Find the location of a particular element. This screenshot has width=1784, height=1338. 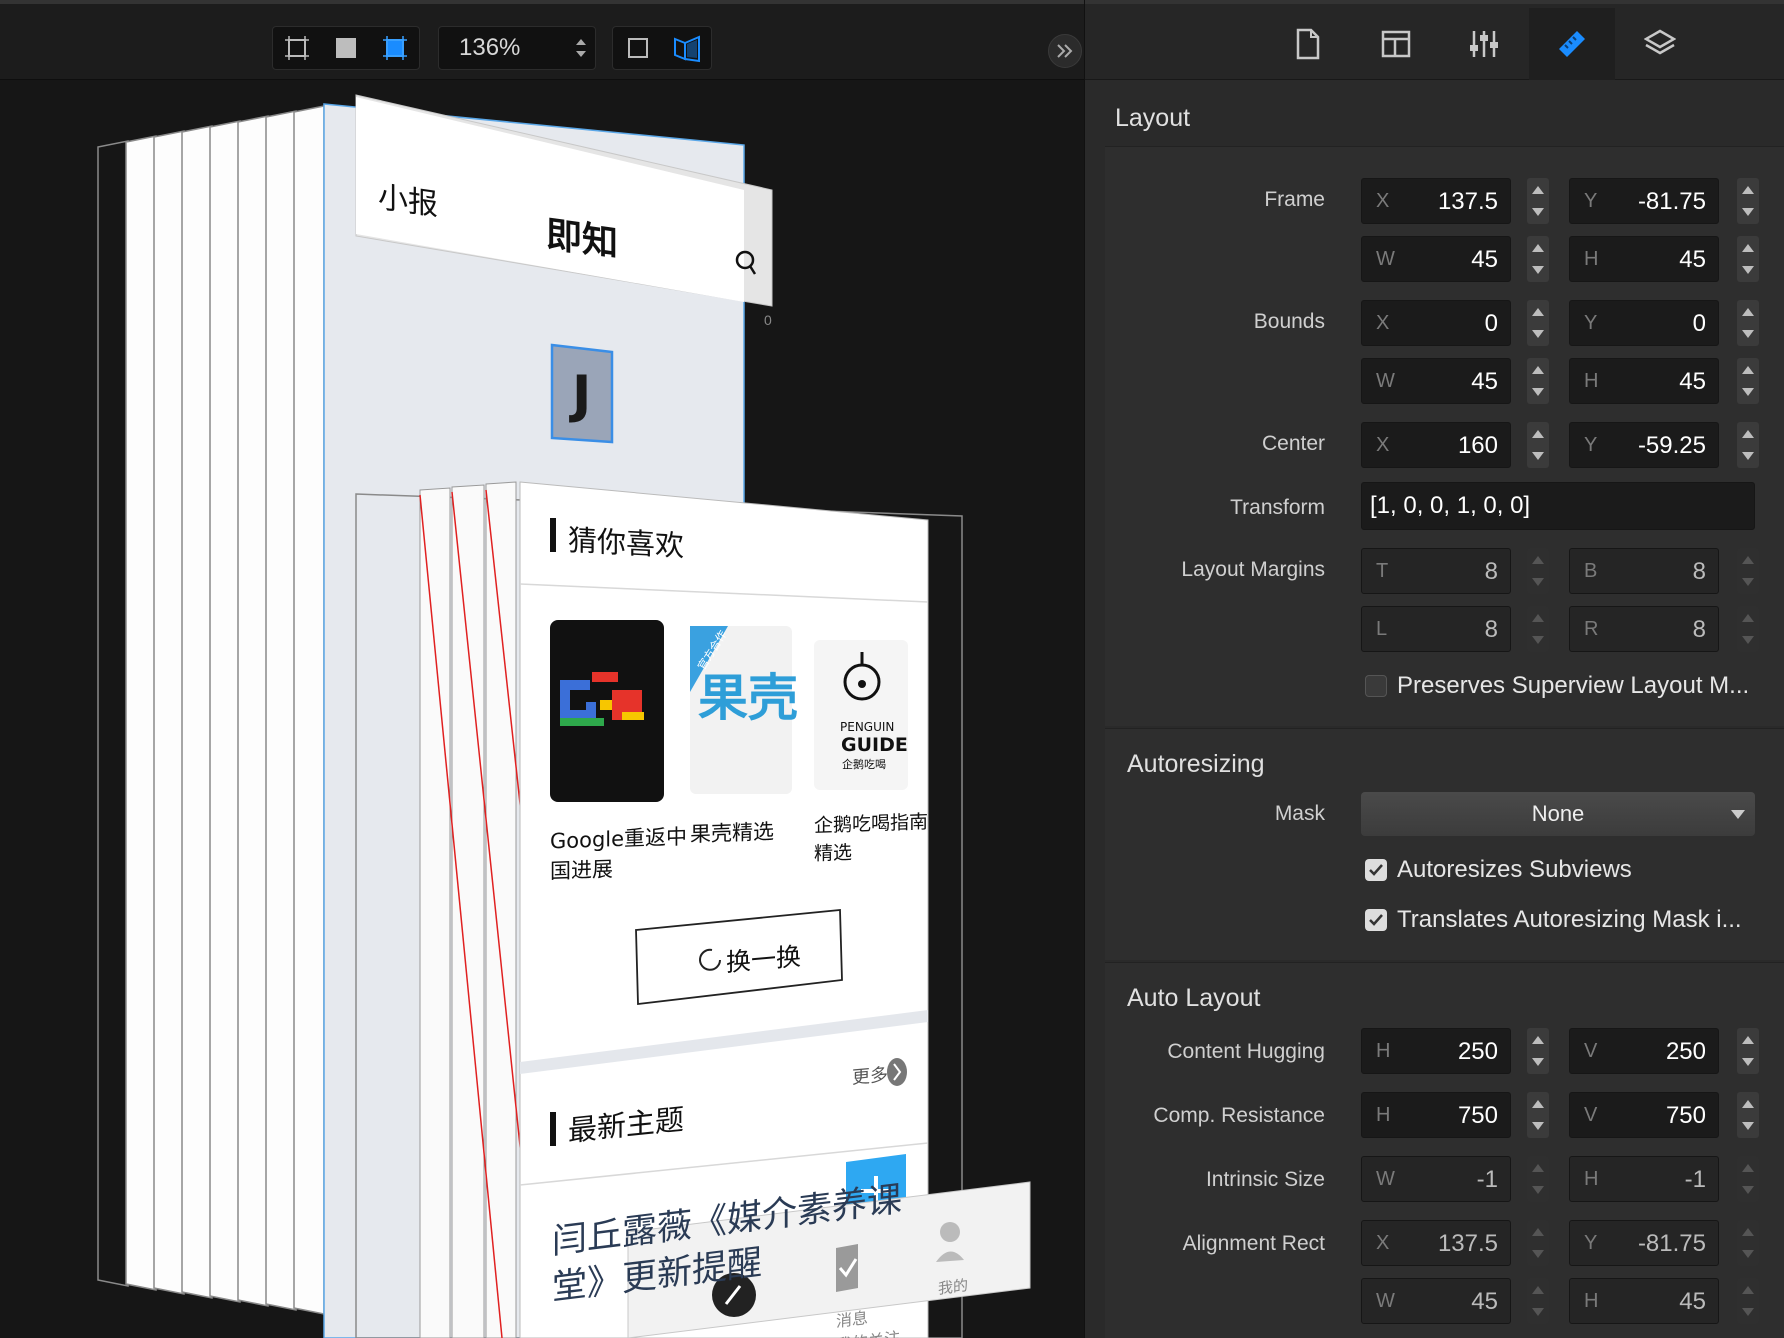

filled-square-icon is located at coordinates (346, 48).